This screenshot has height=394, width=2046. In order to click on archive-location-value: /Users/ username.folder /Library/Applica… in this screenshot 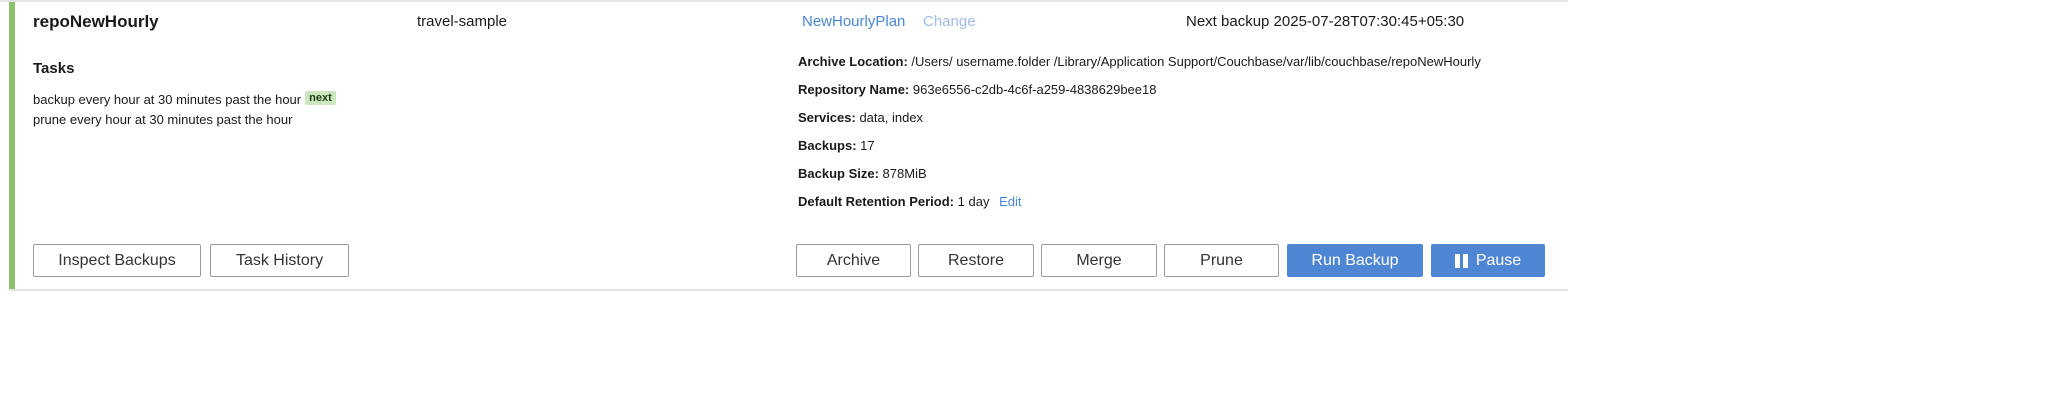, I will do `click(1196, 61)`.